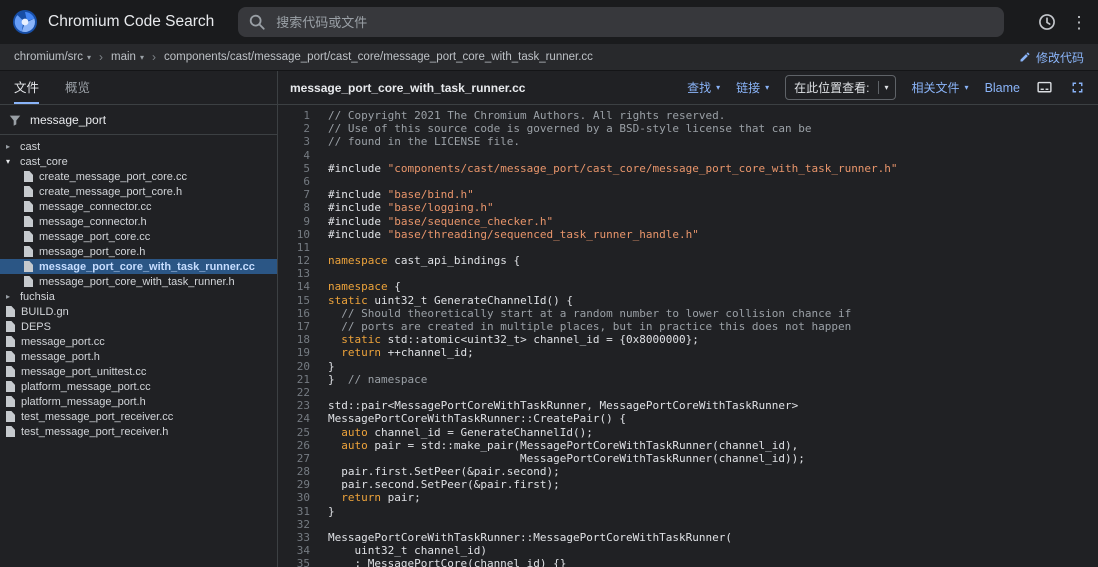  Describe the element at coordinates (1047, 22) in the screenshot. I see `clock-icon` at that location.